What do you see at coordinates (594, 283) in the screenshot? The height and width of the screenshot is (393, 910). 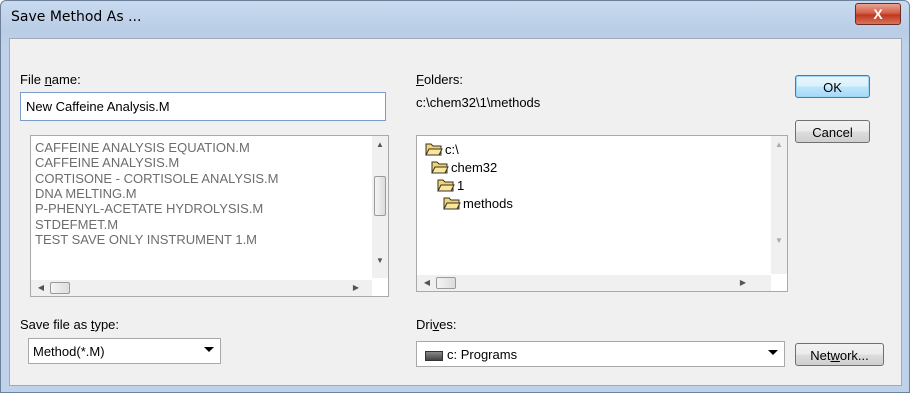 I see `folder-tree-horizontal-scrollbar: ◀ ▶` at bounding box center [594, 283].